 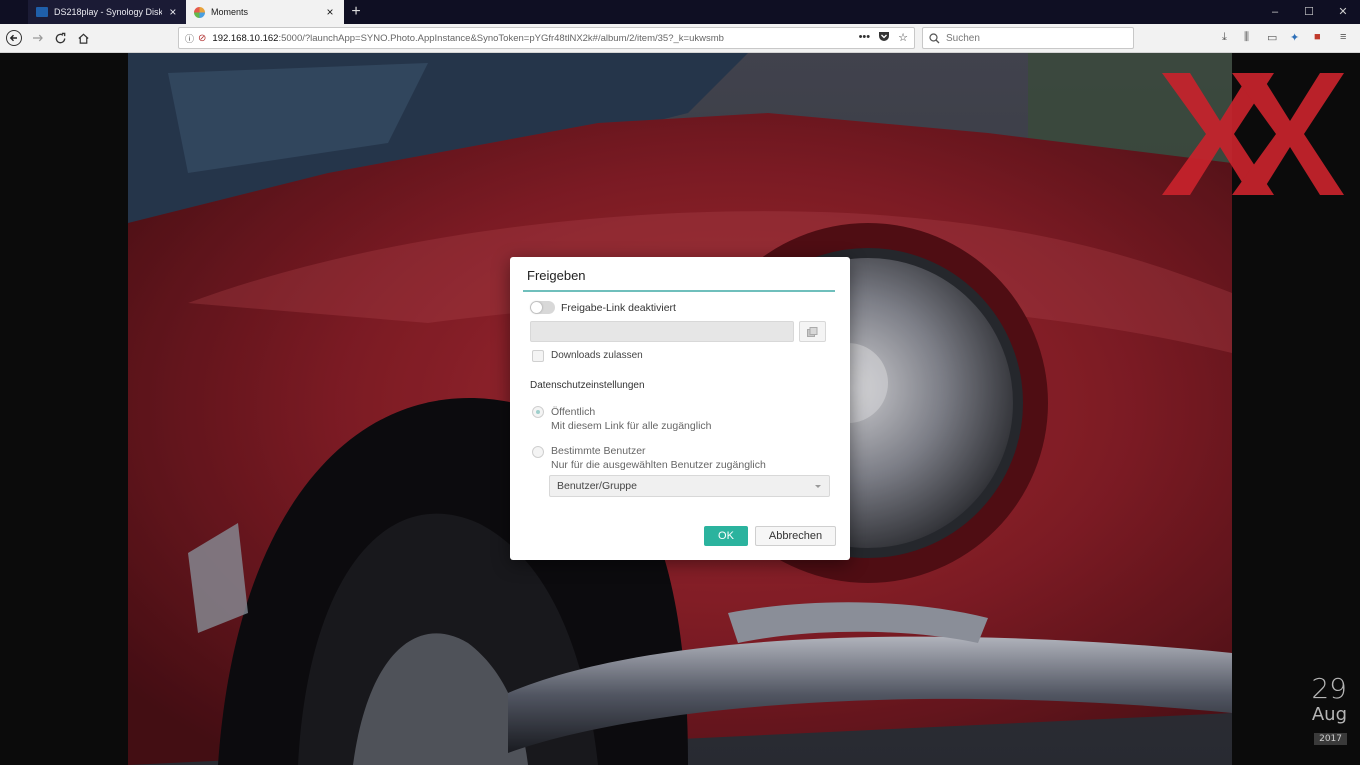 I want to click on forward-button, so click(x=38, y=38).